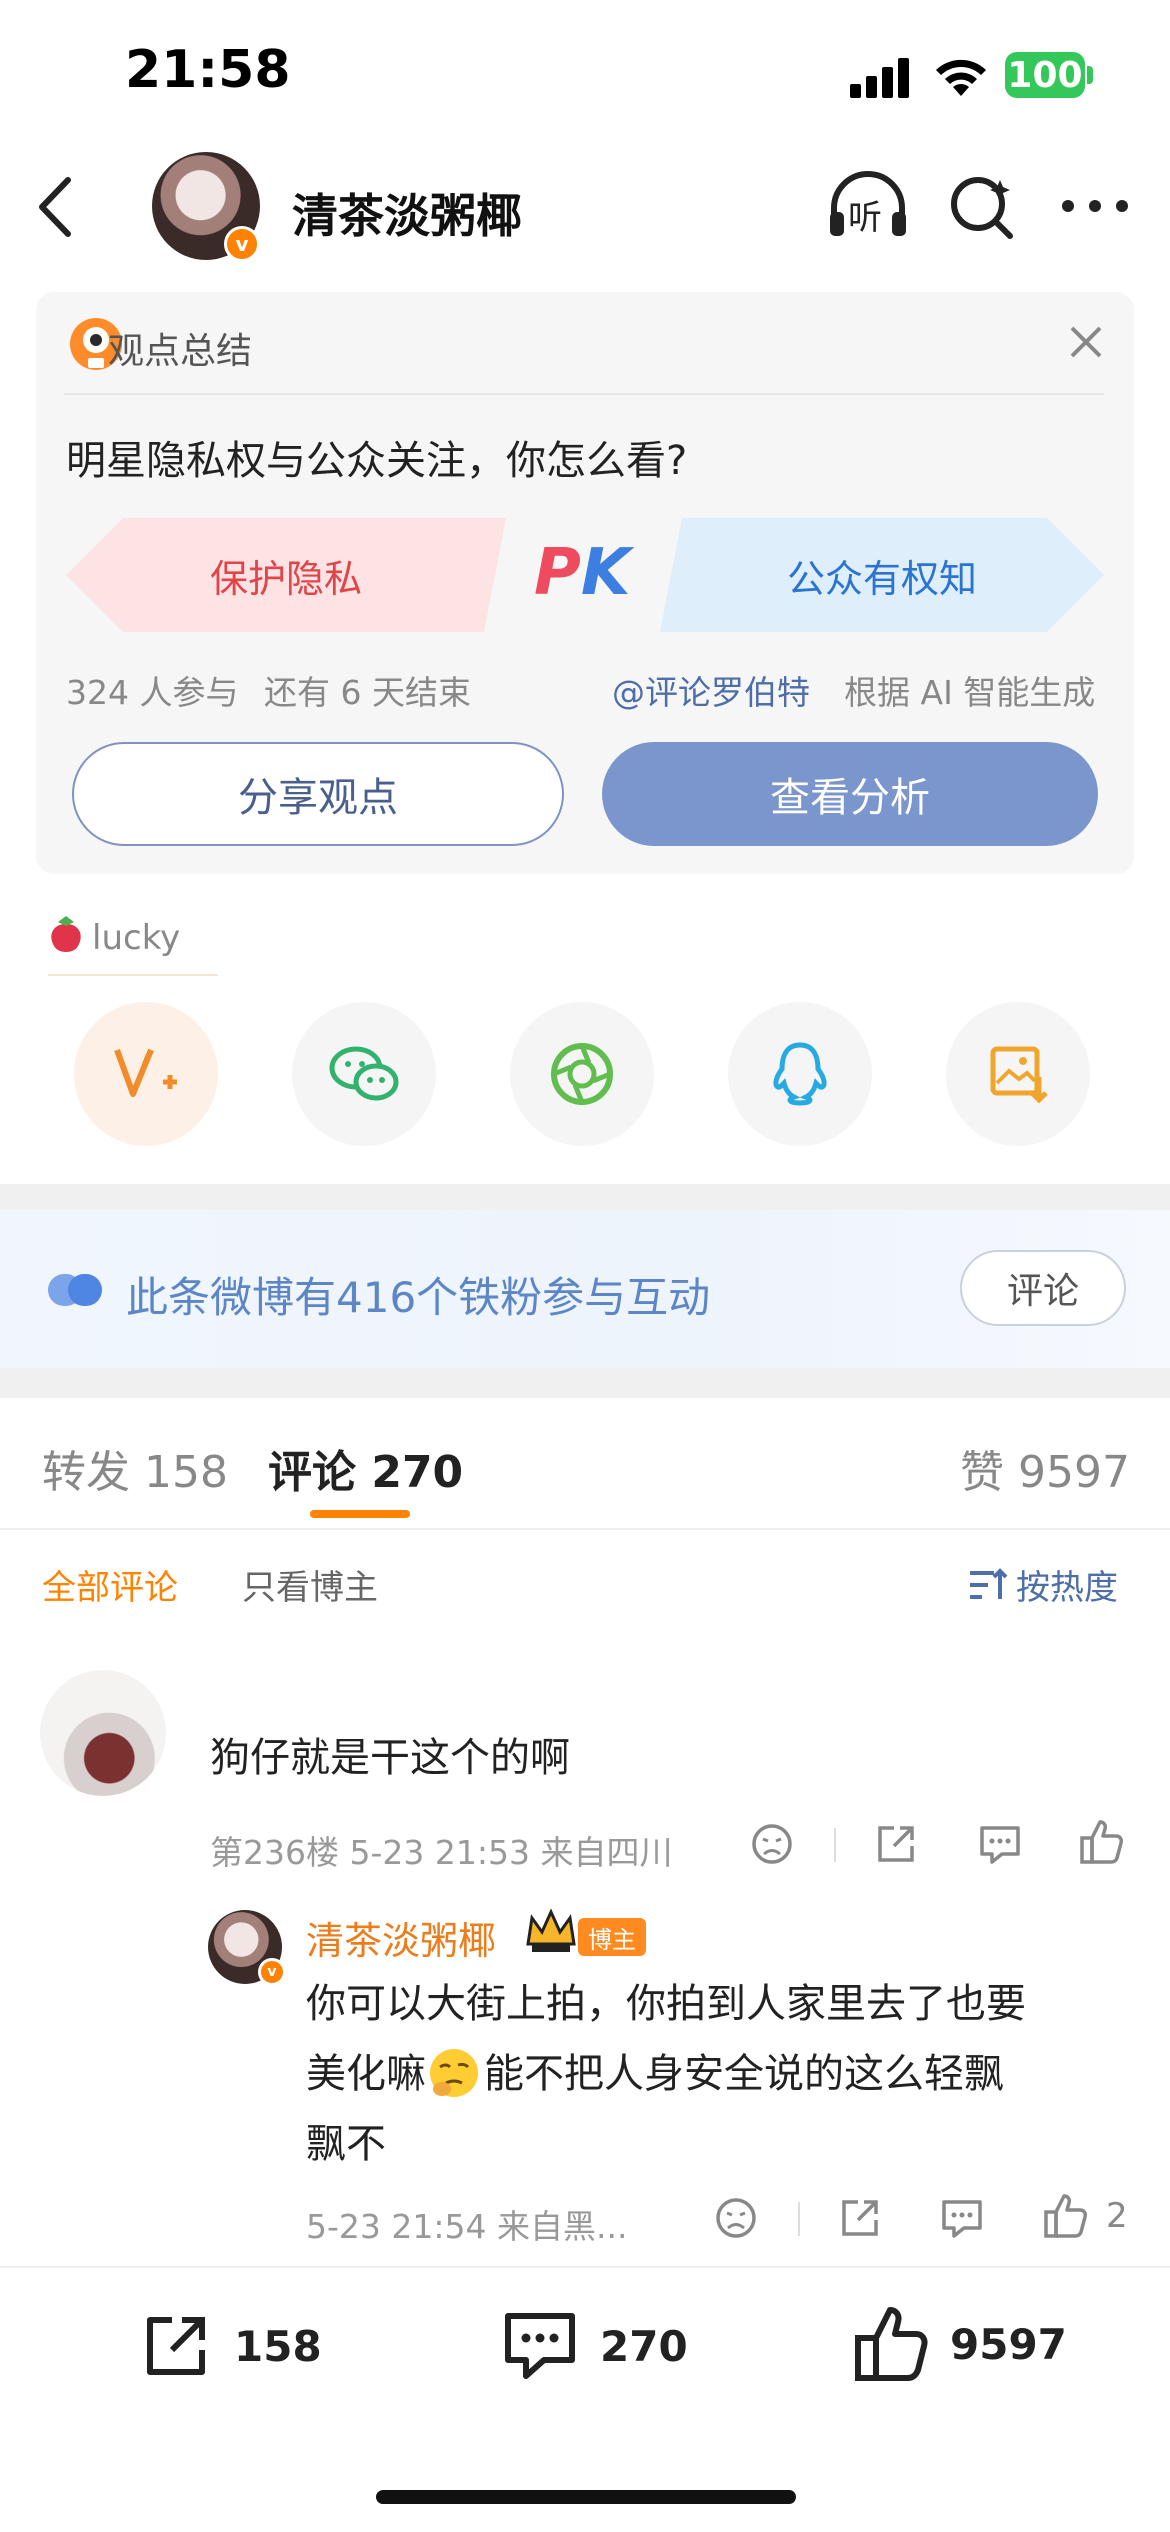  What do you see at coordinates (585, 1529) in the screenshot?
I see `tabs-divider` at bounding box center [585, 1529].